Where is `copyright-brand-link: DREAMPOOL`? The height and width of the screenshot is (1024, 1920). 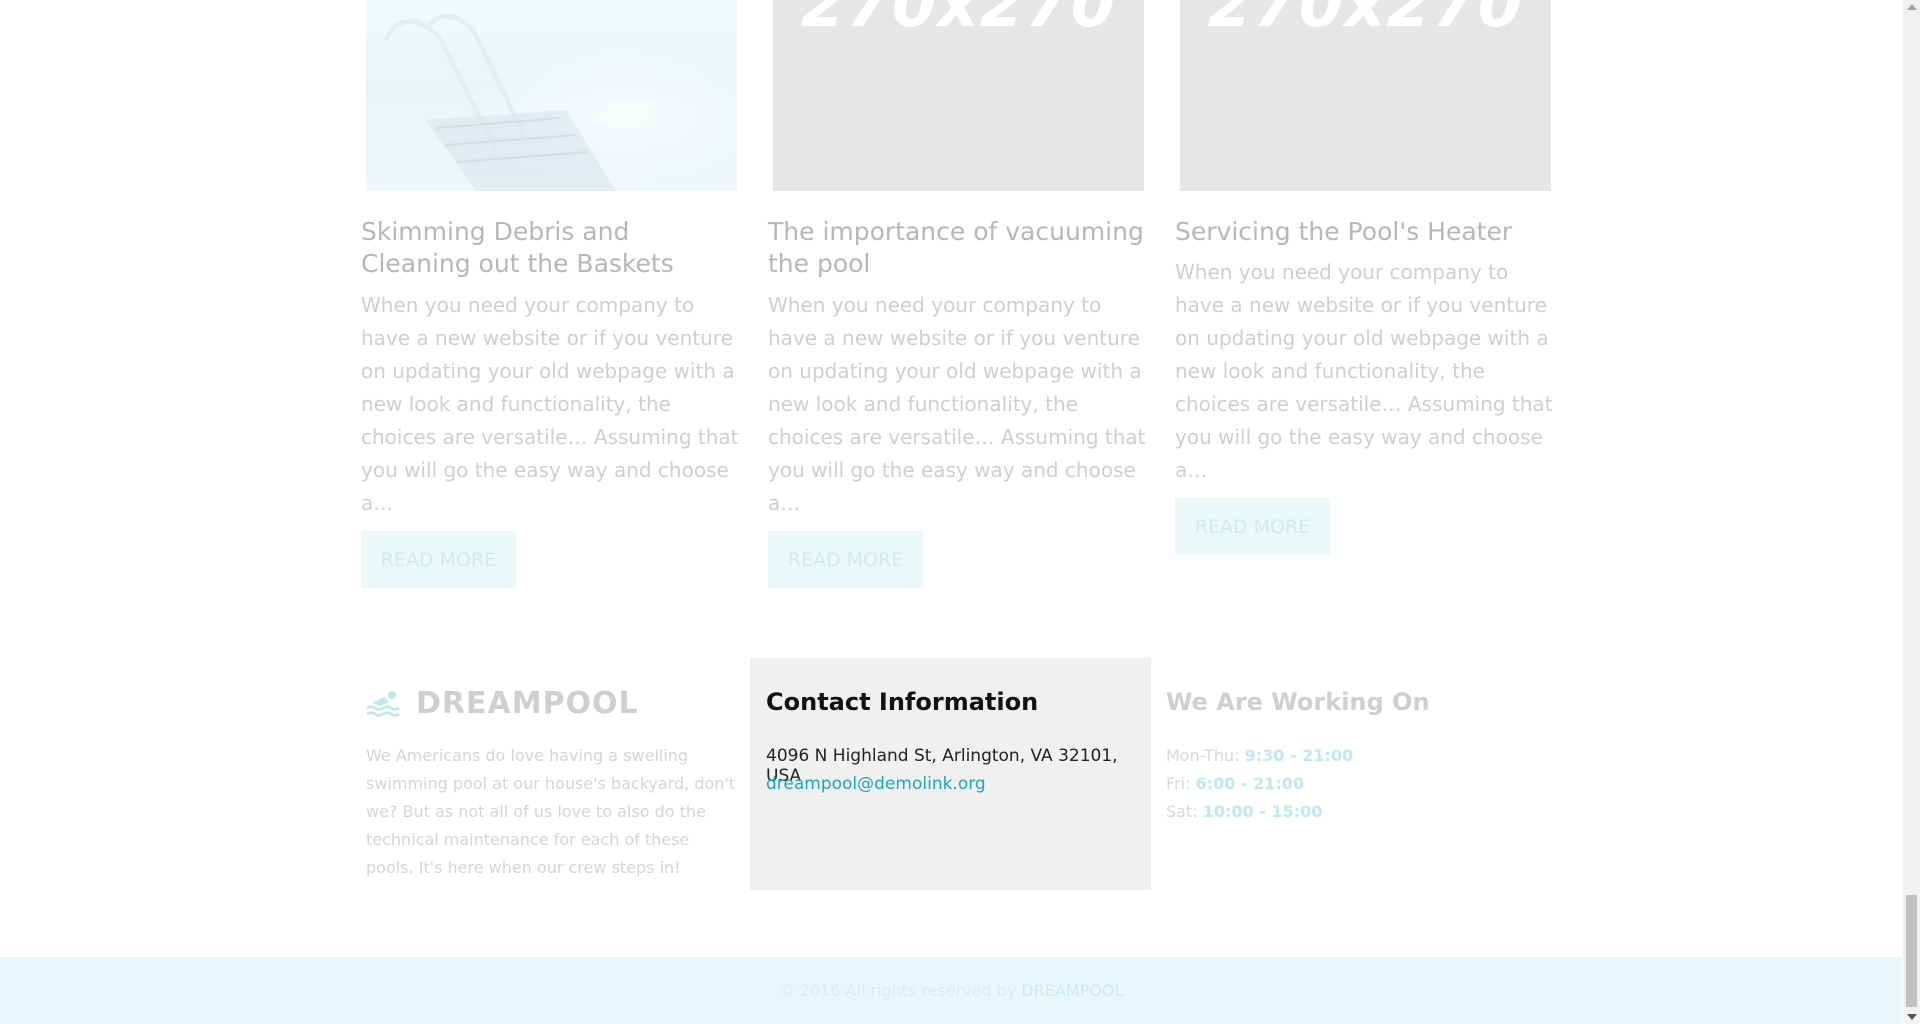
copyright-brand-link: DREAMPOOL is located at coordinates (1072, 990).